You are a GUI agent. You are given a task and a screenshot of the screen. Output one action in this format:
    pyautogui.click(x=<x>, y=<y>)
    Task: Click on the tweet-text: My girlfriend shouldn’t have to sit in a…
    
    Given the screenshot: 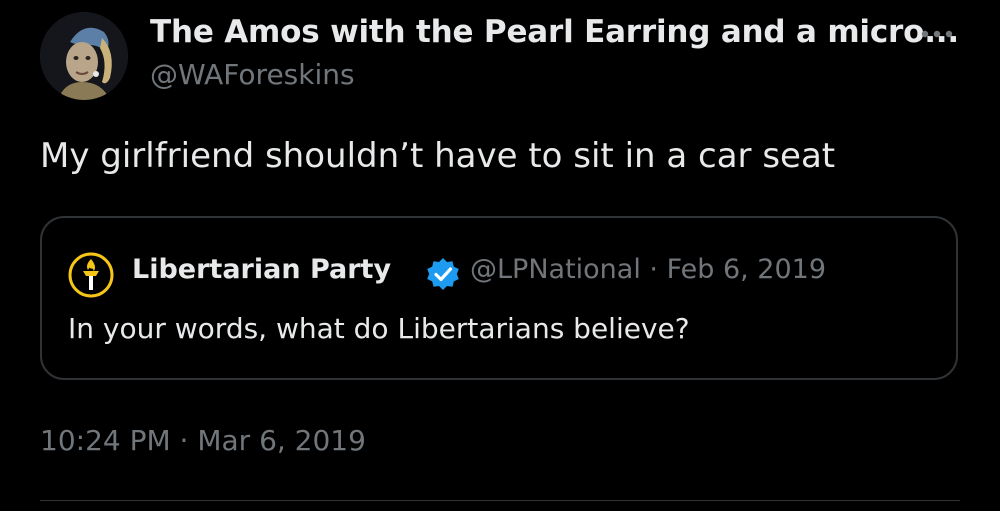 What is the action you would take?
    pyautogui.click(x=438, y=156)
    